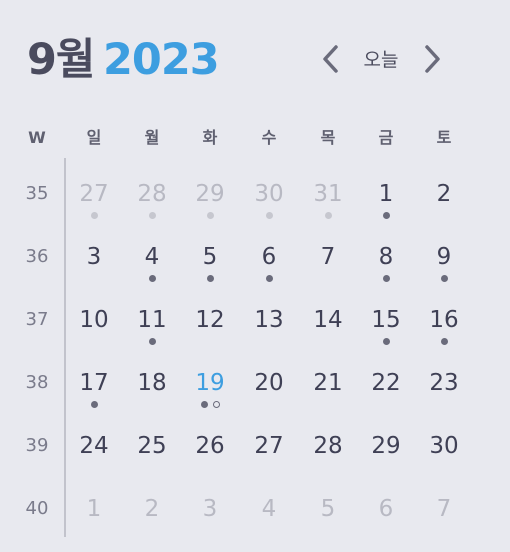 This screenshot has height=552, width=510. Describe the element at coordinates (94, 326) in the screenshot. I see `day-cell: 10` at that location.